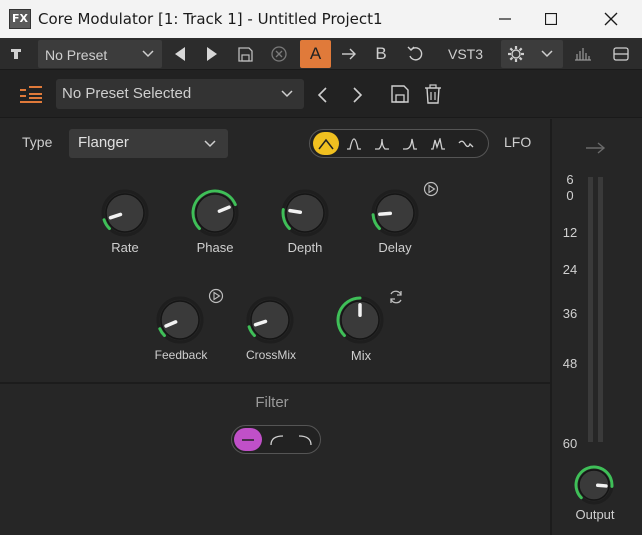 This screenshot has width=642, height=535. I want to click on undo-icon, so click(415, 53).